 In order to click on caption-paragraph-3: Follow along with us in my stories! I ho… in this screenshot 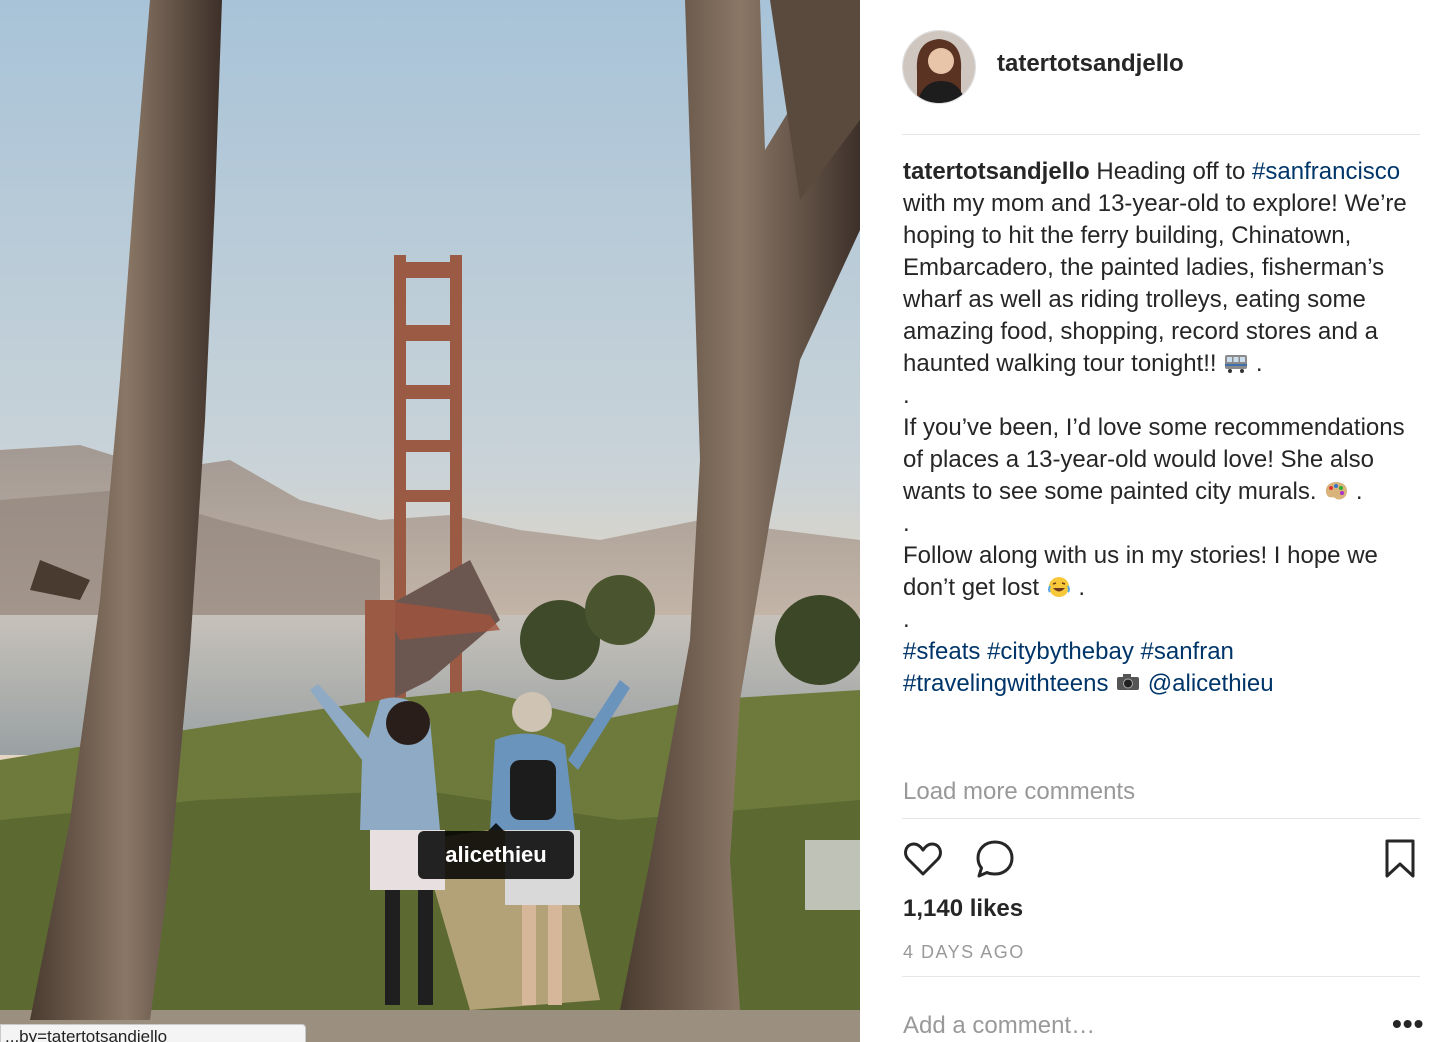, I will do `click(1140, 571)`.